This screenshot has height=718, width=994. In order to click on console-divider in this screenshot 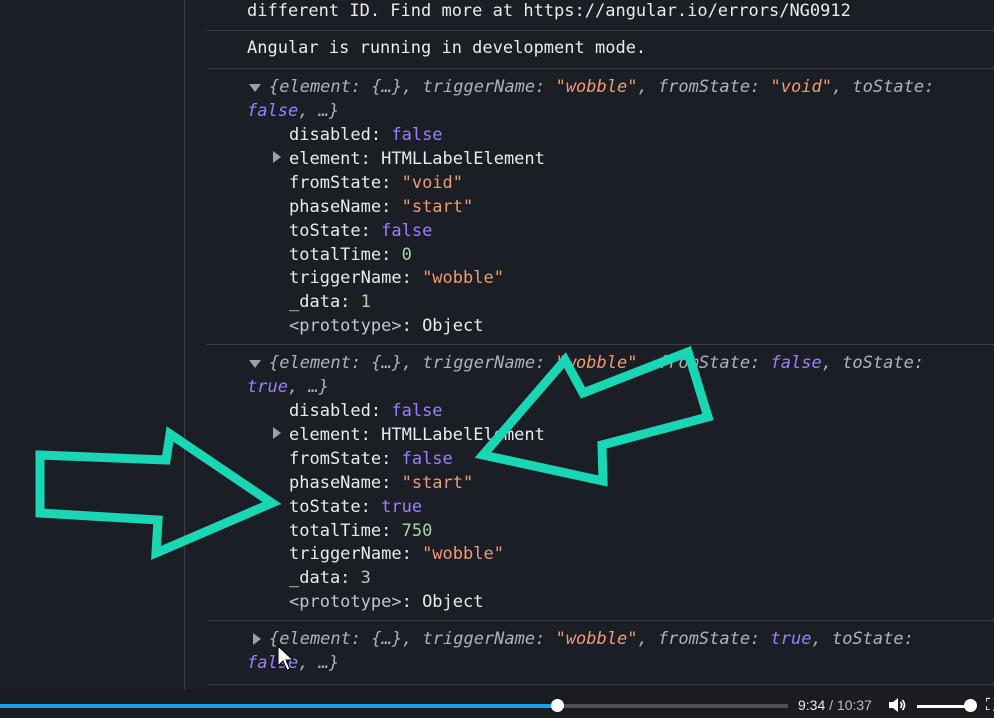, I will do `click(600, 684)`.